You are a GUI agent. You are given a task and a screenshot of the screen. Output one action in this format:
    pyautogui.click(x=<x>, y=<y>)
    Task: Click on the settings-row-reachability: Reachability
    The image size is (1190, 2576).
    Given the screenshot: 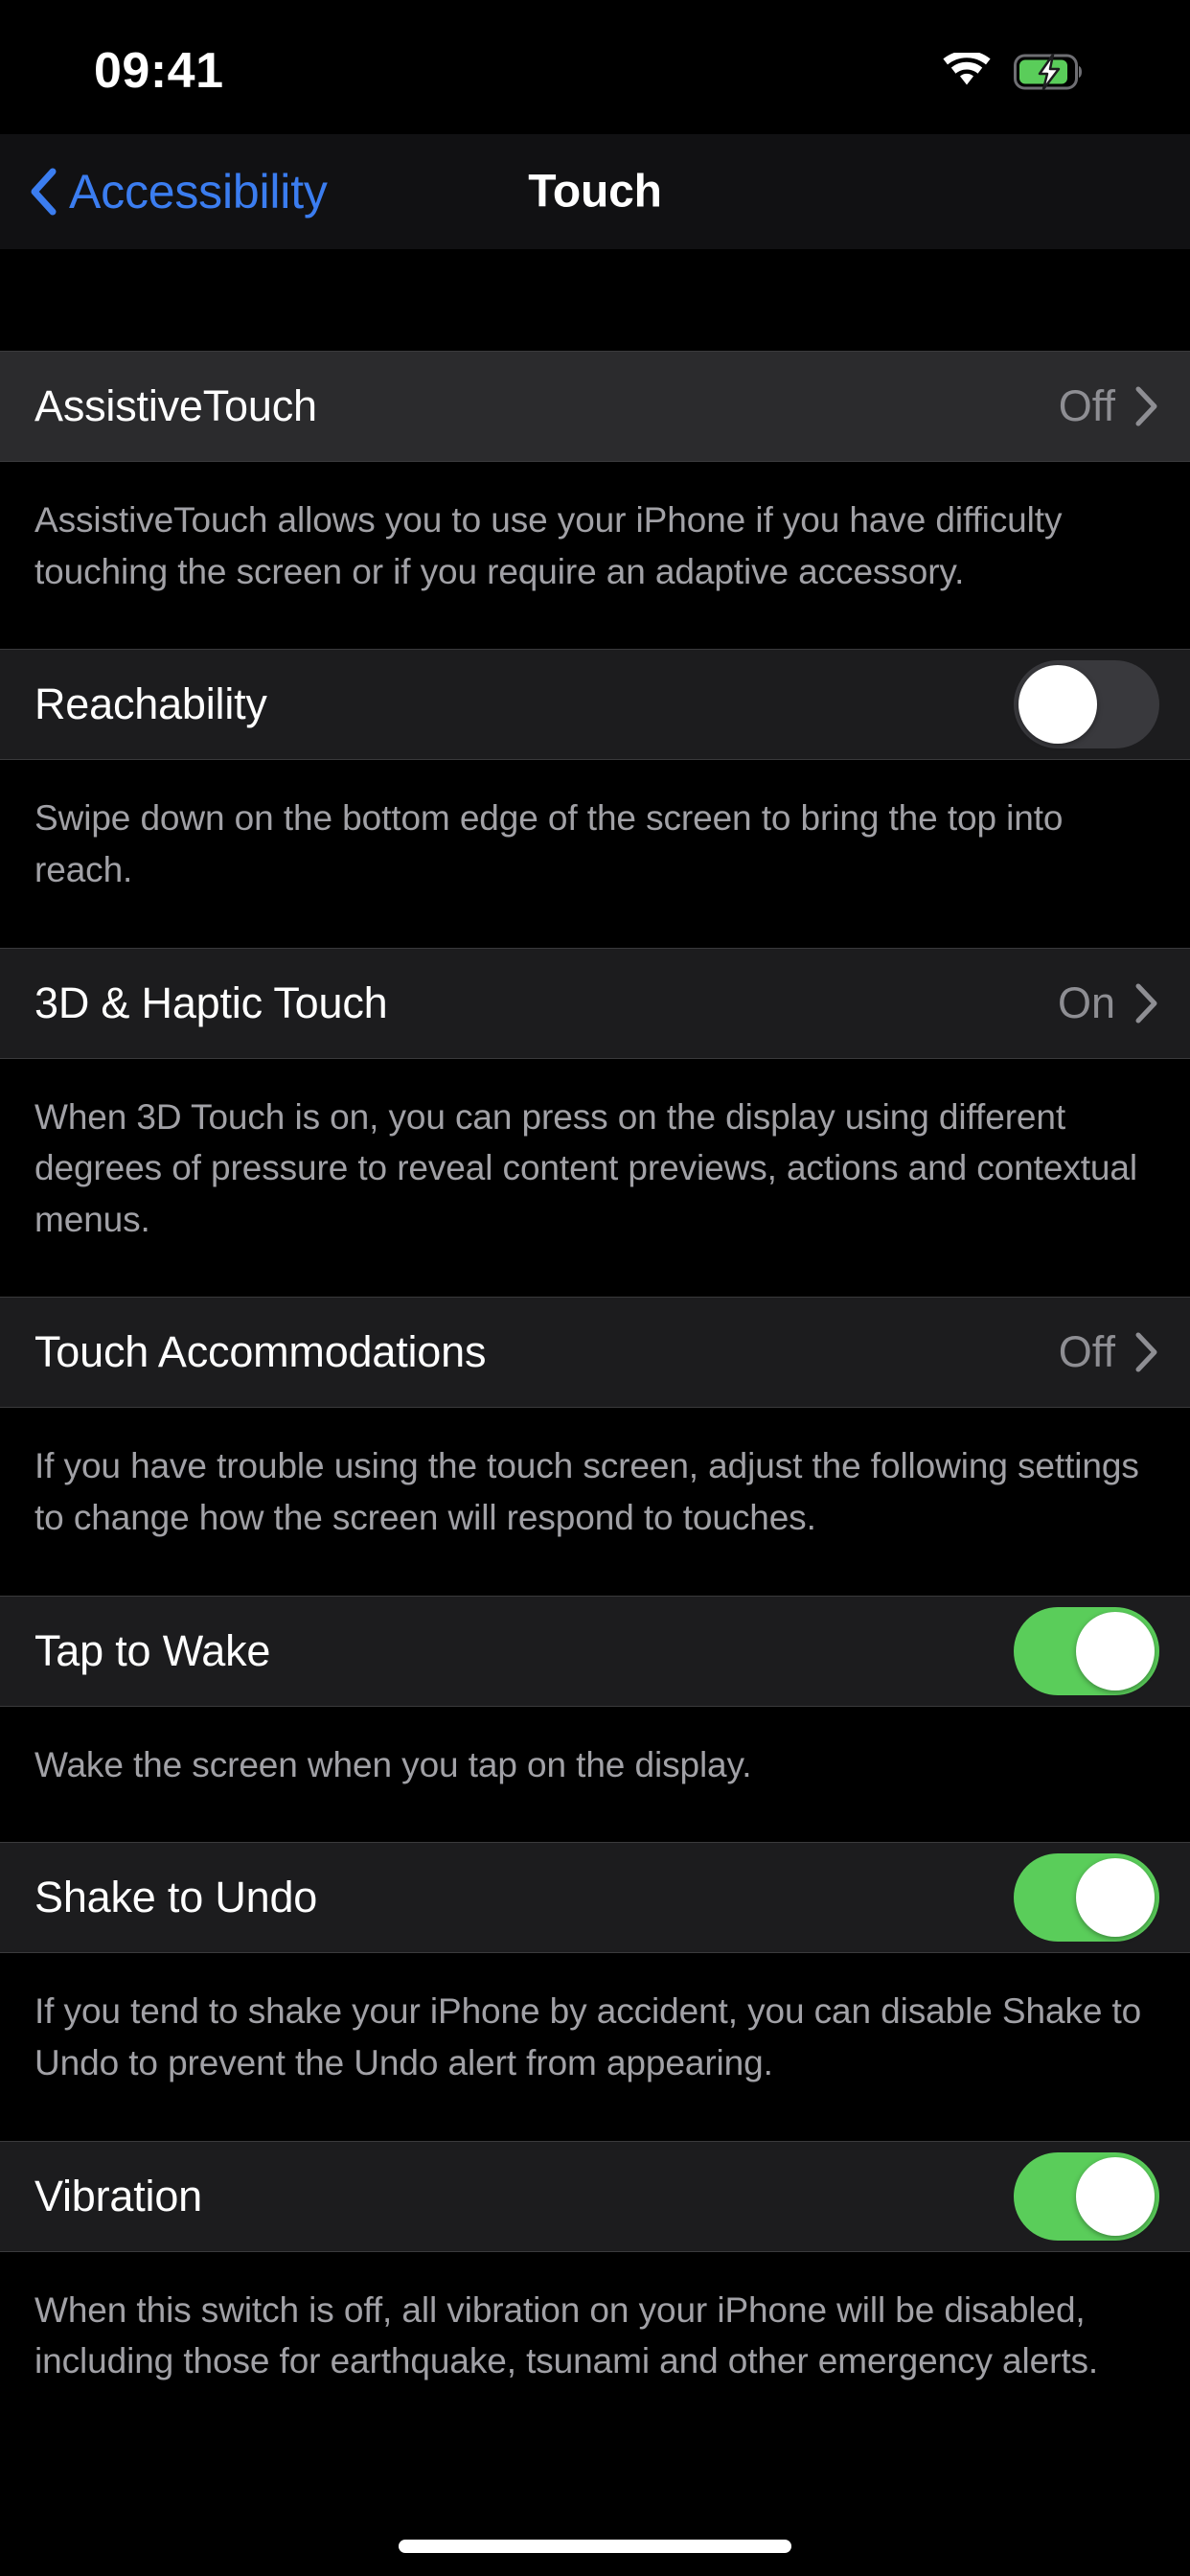 What is the action you would take?
    pyautogui.click(x=595, y=705)
    